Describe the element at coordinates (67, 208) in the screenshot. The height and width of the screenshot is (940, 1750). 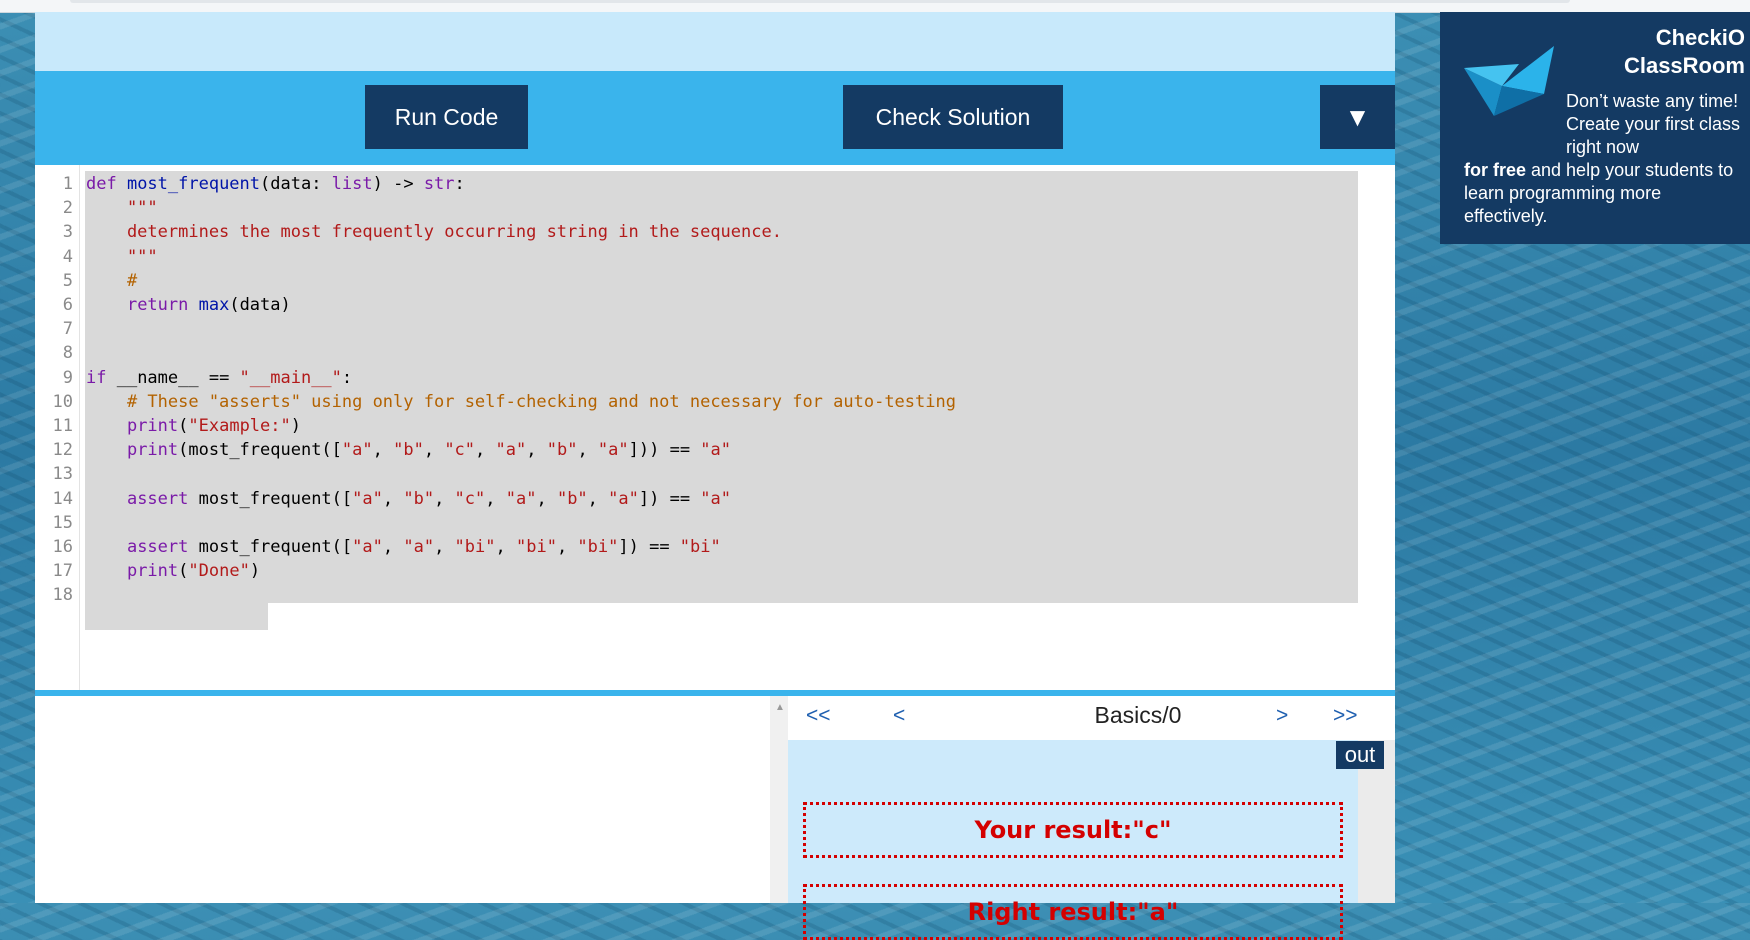
I see `line-number: 2` at that location.